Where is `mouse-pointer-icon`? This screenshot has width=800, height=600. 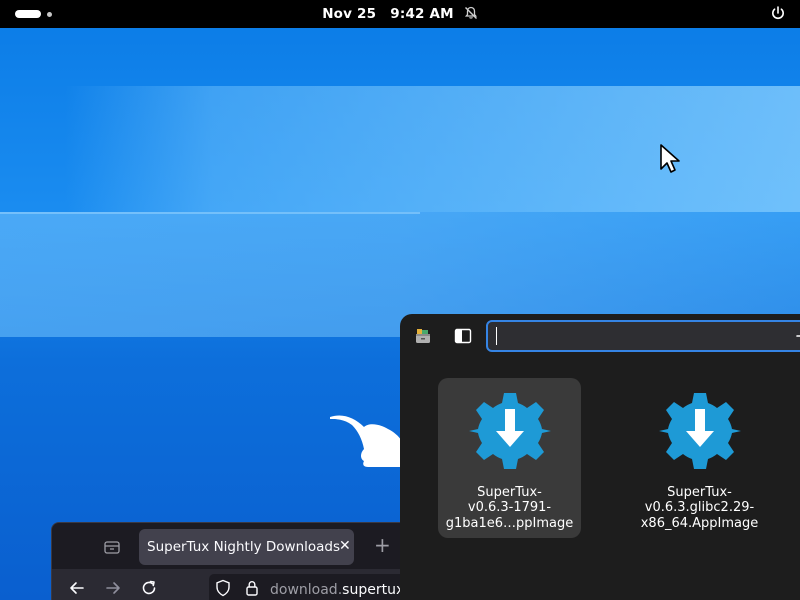
mouse-pointer-icon is located at coordinates (670, 158).